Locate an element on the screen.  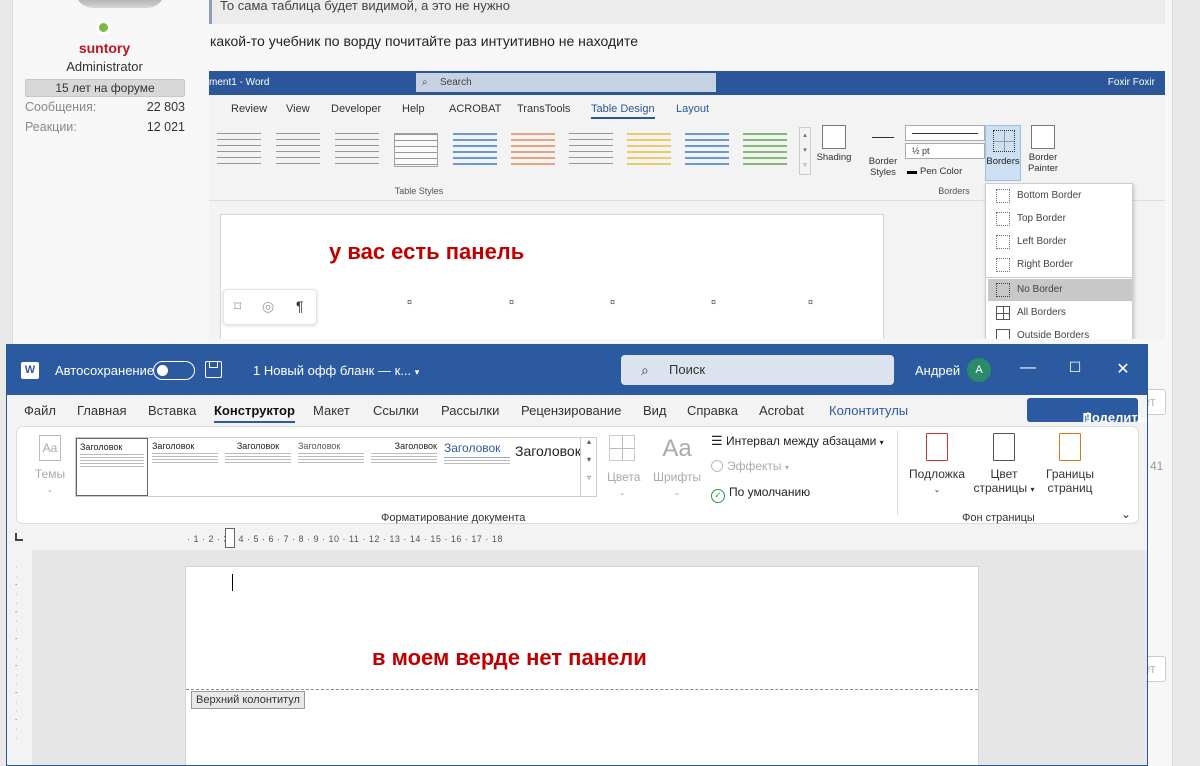
pen-weight-dropdown: ½ pt is located at coordinates (945, 151).